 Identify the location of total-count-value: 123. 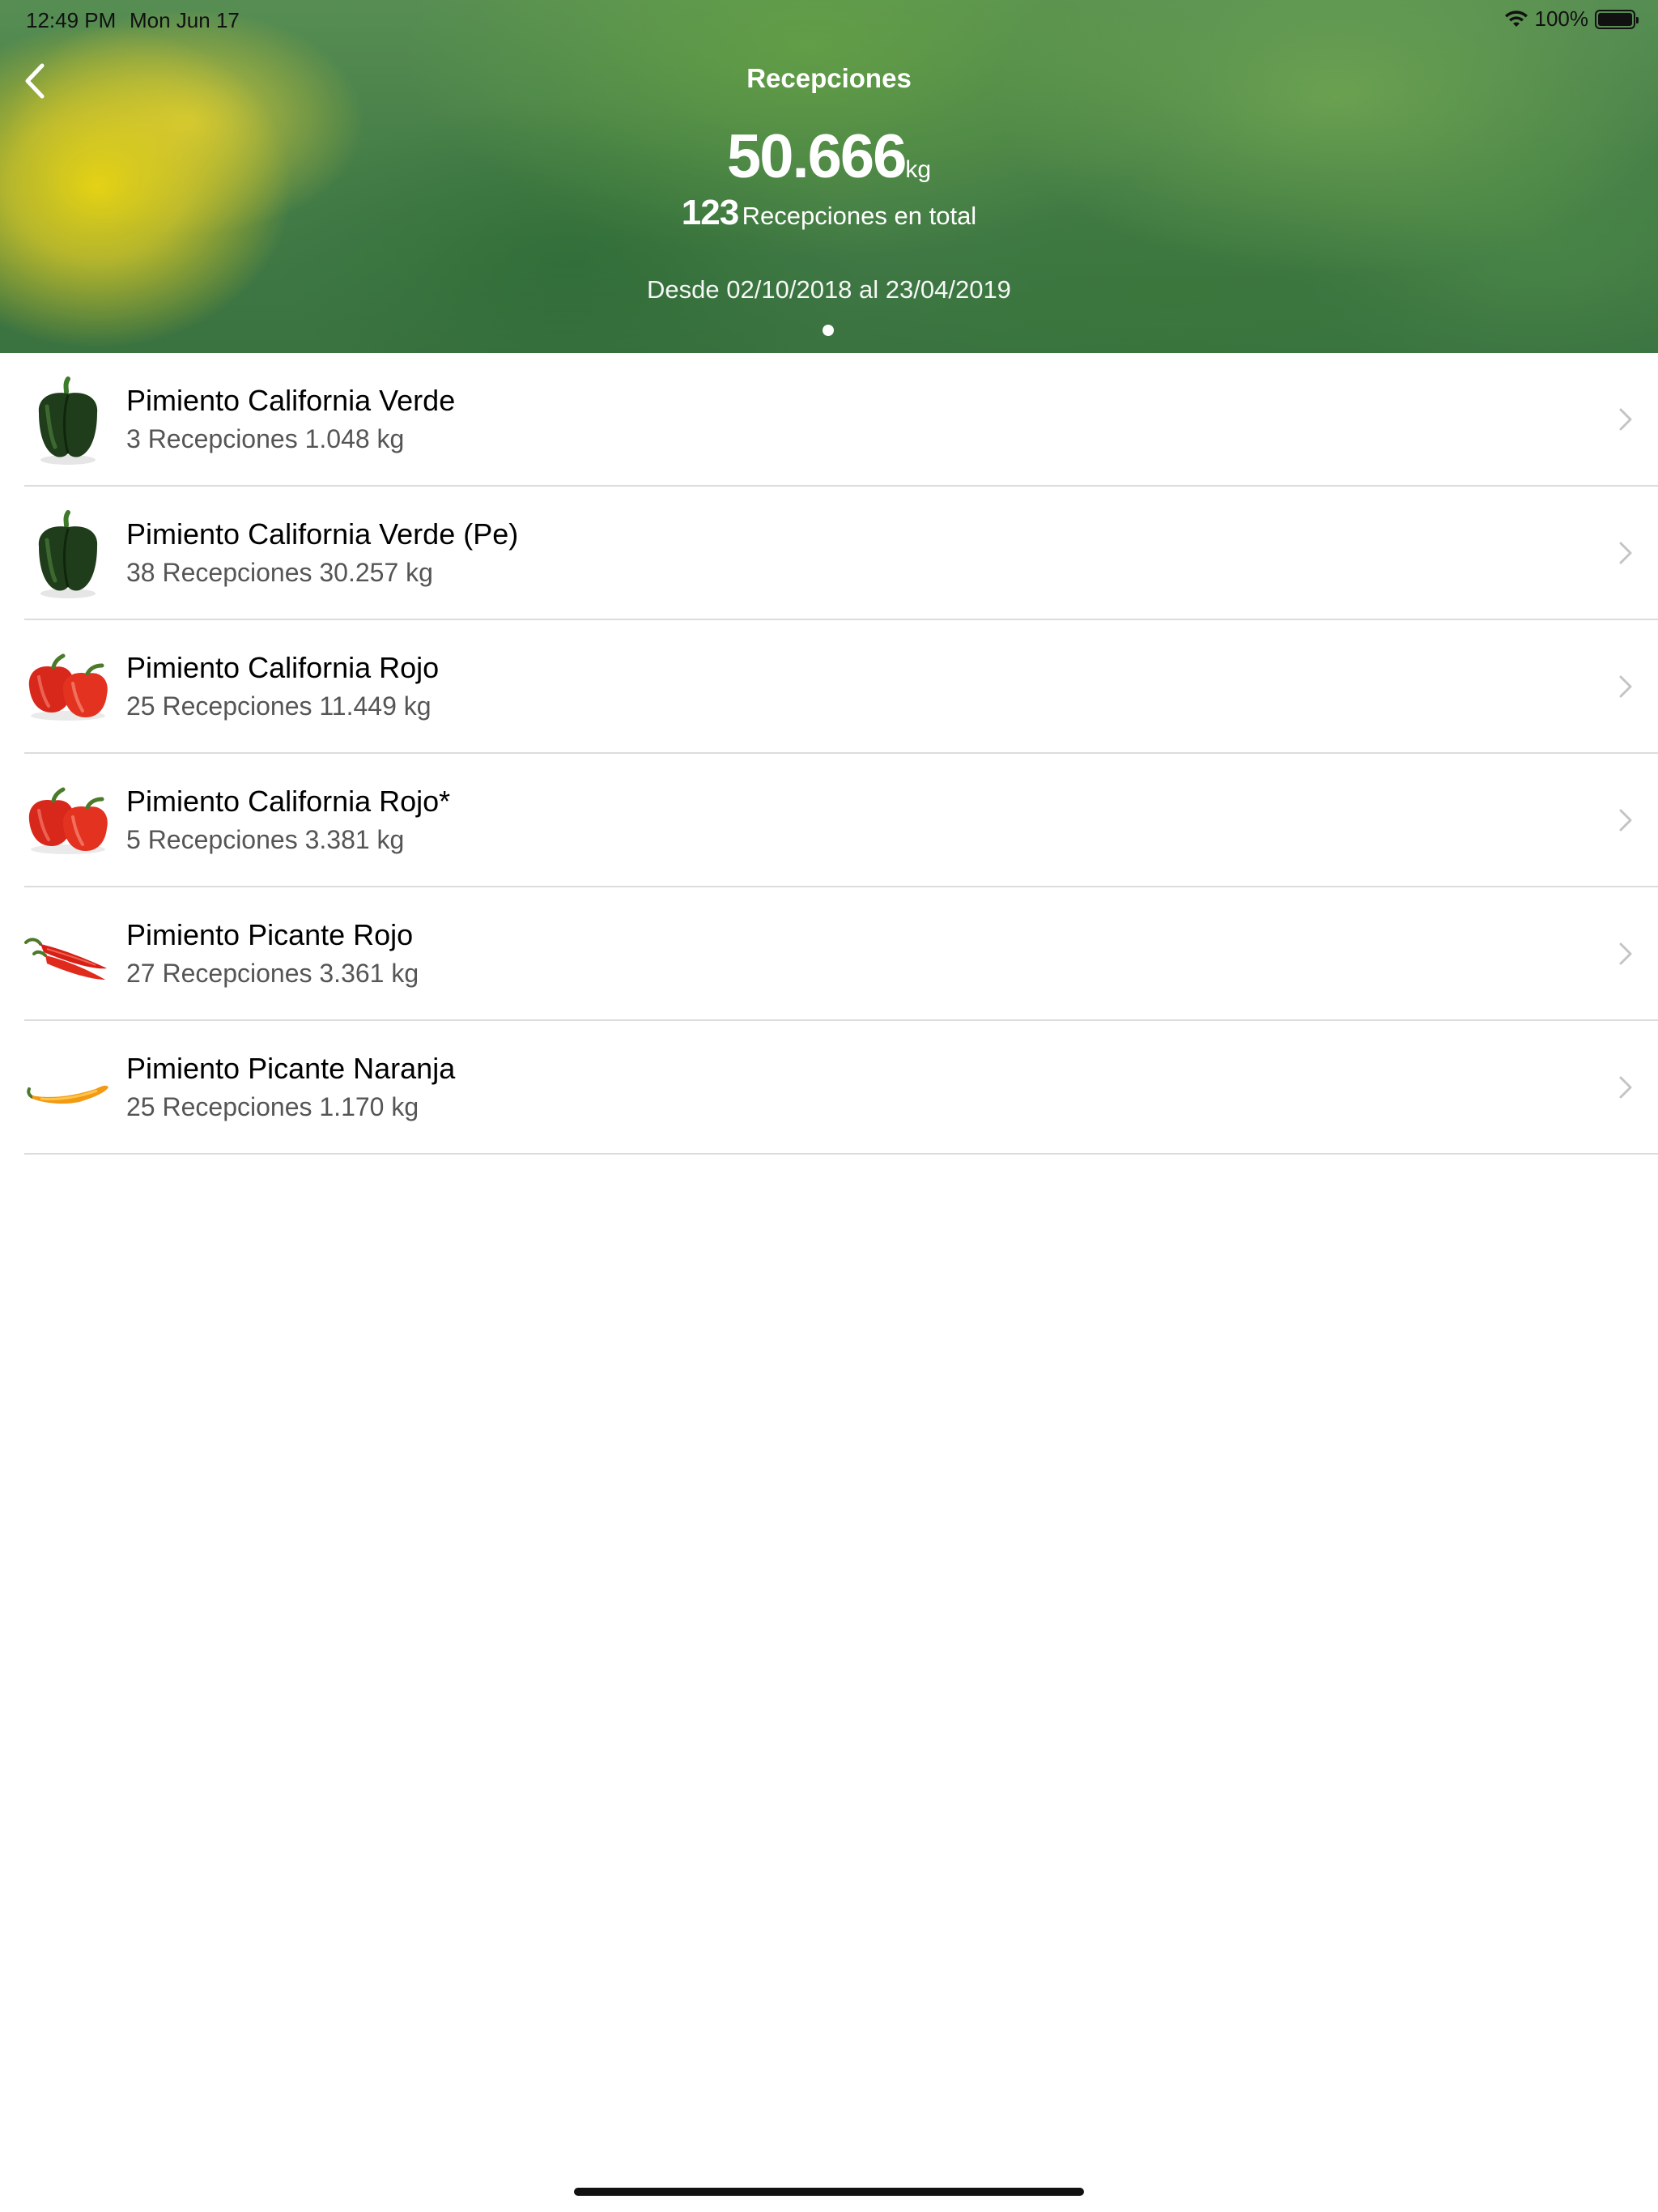
(710, 213).